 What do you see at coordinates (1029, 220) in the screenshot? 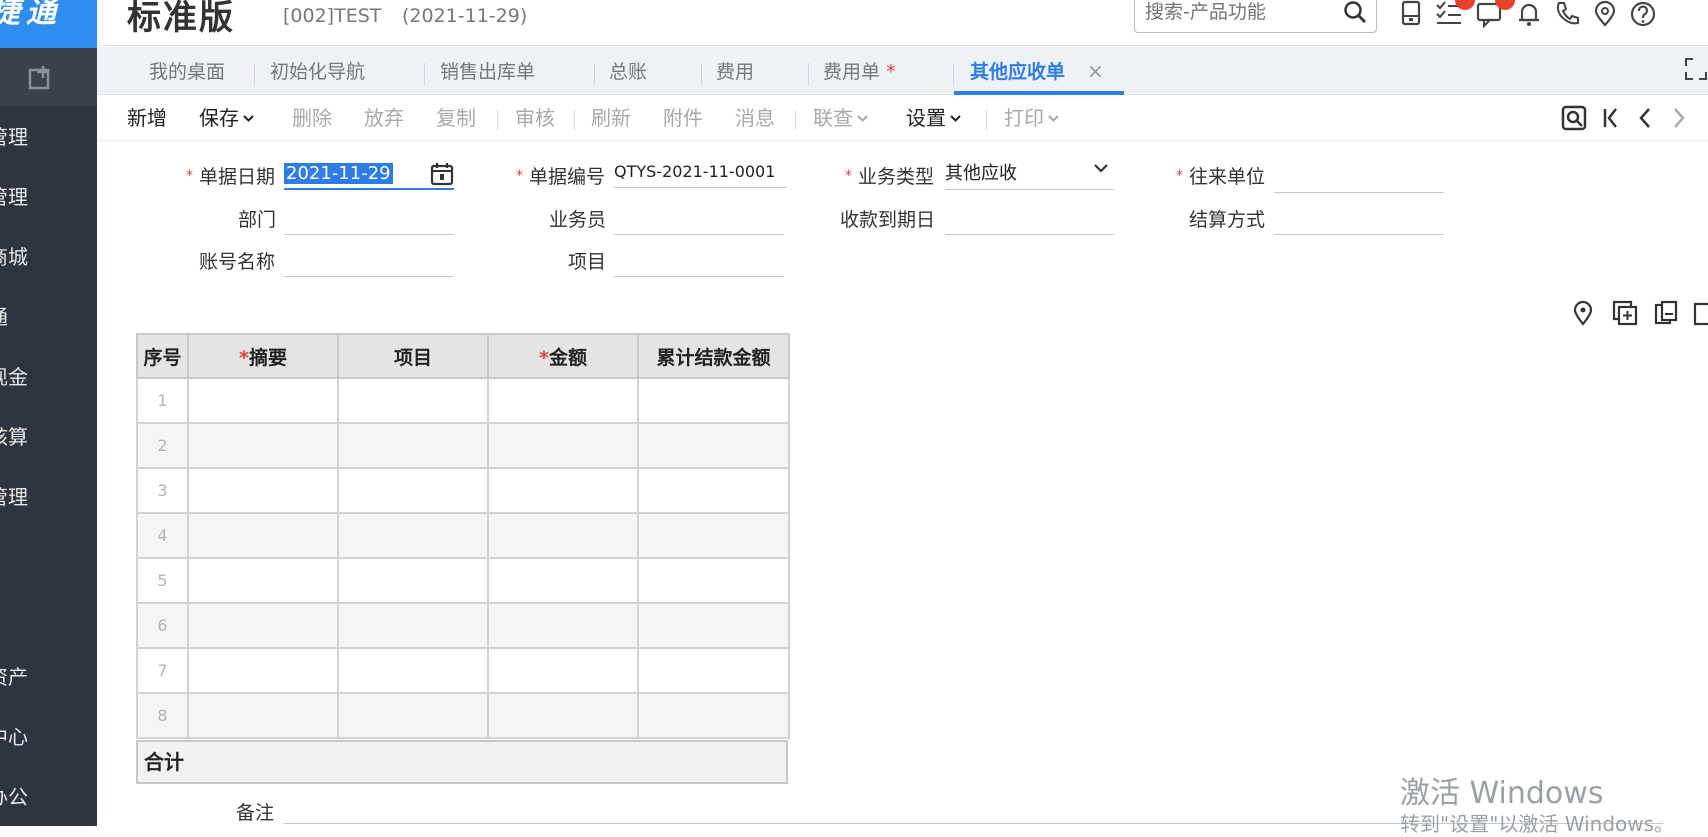
I see `due-date-field` at bounding box center [1029, 220].